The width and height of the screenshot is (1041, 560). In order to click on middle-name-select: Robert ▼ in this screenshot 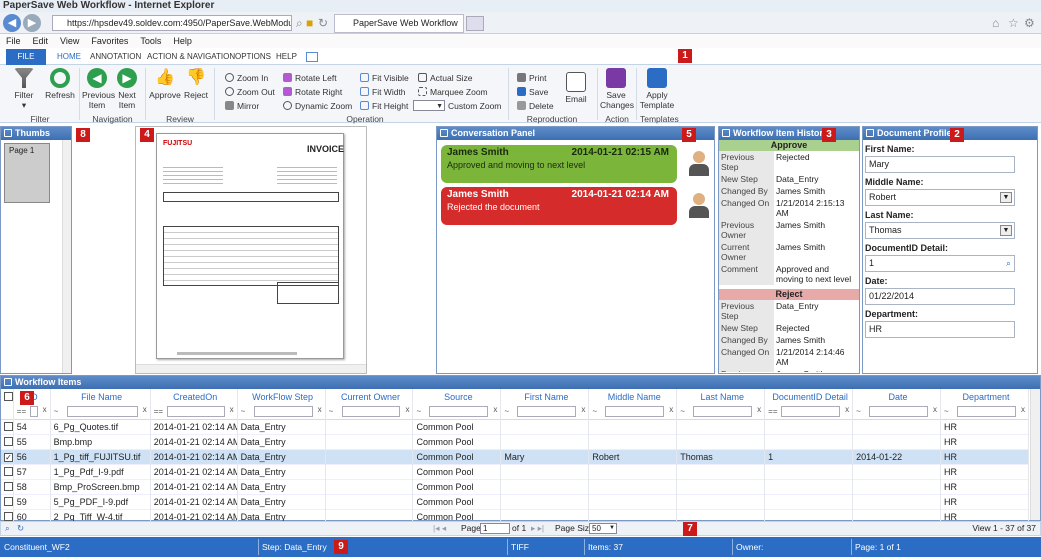, I will do `click(940, 197)`.